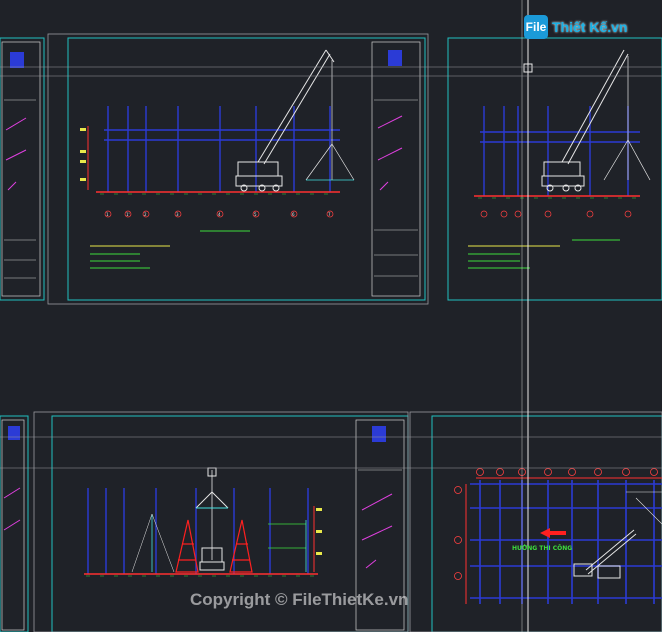 This screenshot has width=662, height=632. I want to click on sheet-3-ground-line, so click(201, 575).